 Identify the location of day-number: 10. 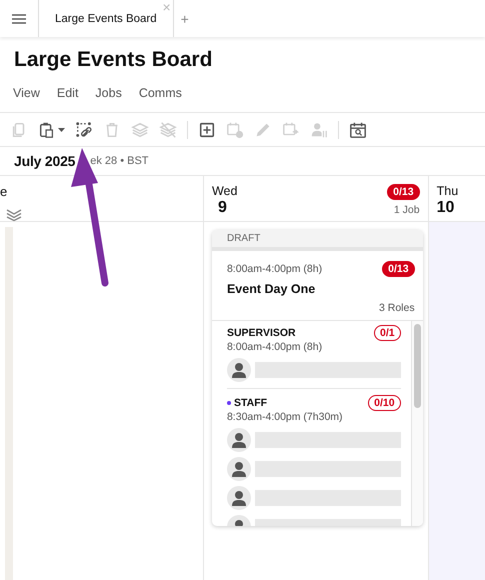
(446, 208).